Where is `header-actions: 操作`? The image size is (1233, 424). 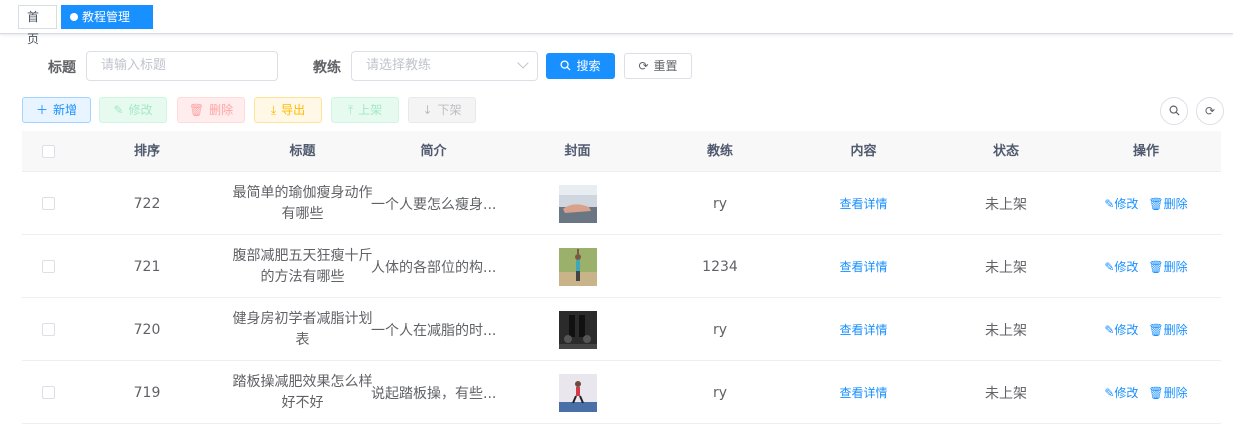 header-actions: 操作 is located at coordinates (1145, 151).